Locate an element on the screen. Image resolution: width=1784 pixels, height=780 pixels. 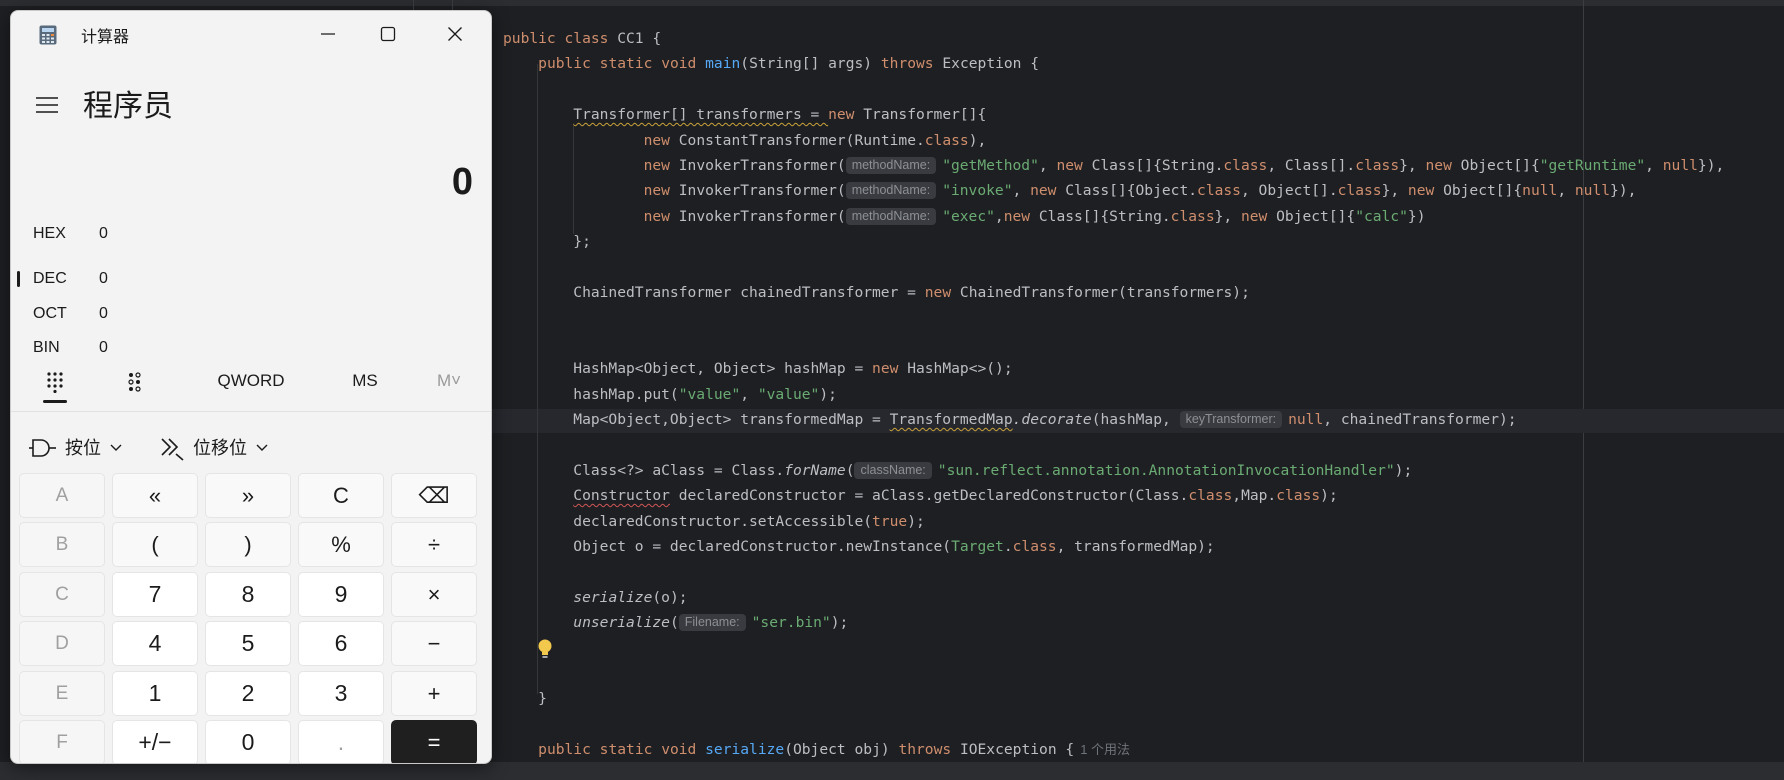
code-line: declaredConstructor.setAccessible(true); is located at coordinates (713, 522).